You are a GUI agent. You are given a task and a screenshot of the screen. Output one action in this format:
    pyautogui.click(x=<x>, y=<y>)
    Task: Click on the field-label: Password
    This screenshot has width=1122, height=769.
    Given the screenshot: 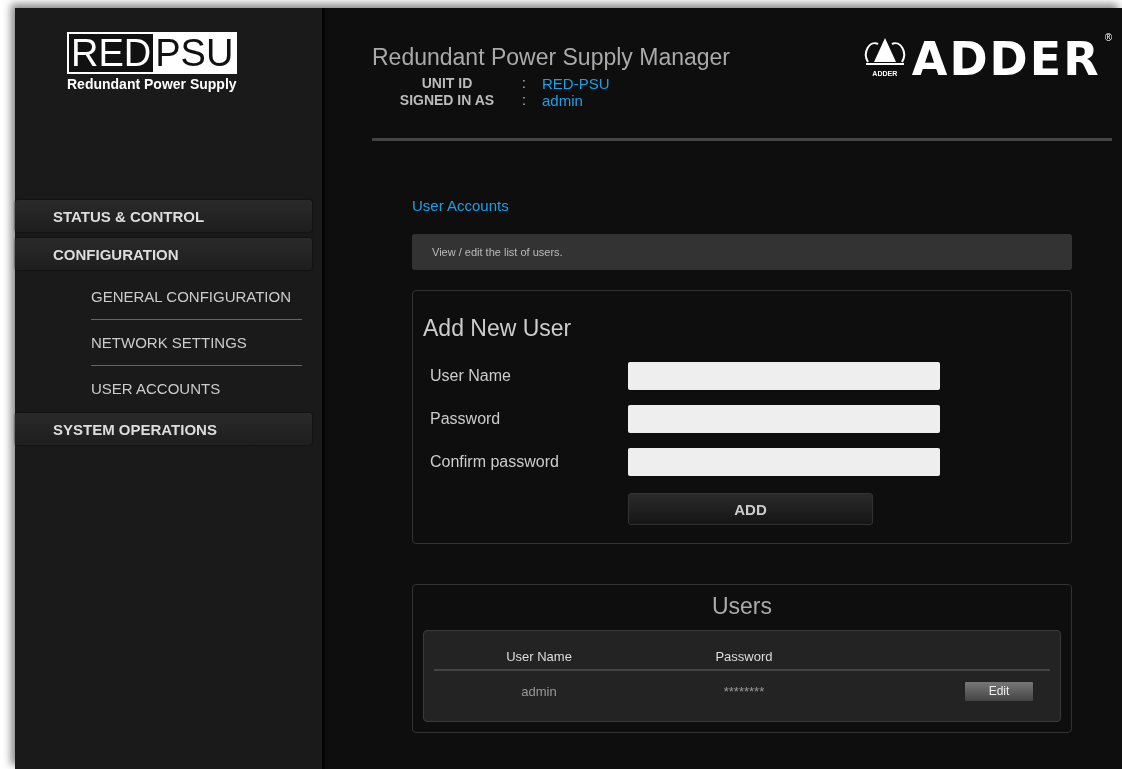 What is the action you would take?
    pyautogui.click(x=465, y=418)
    